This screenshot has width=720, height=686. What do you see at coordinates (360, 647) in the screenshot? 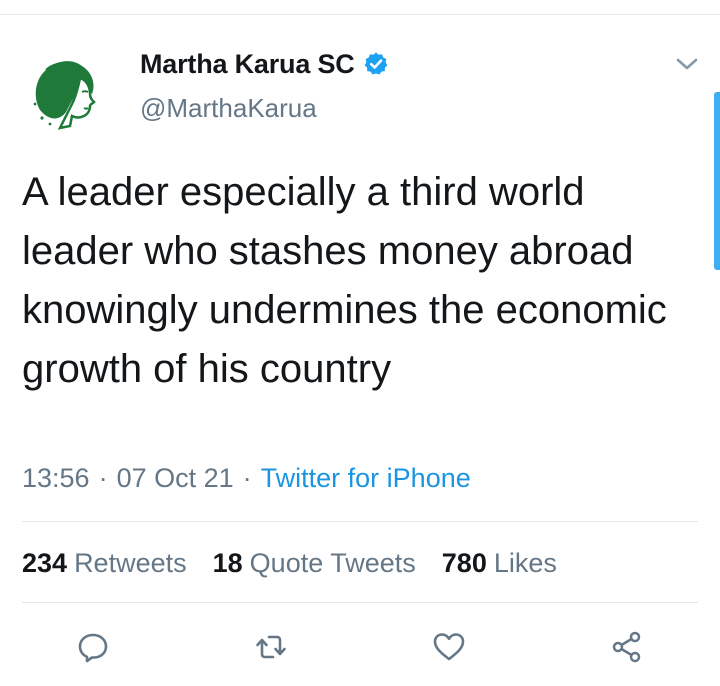
I see `tweet-actions` at bounding box center [360, 647].